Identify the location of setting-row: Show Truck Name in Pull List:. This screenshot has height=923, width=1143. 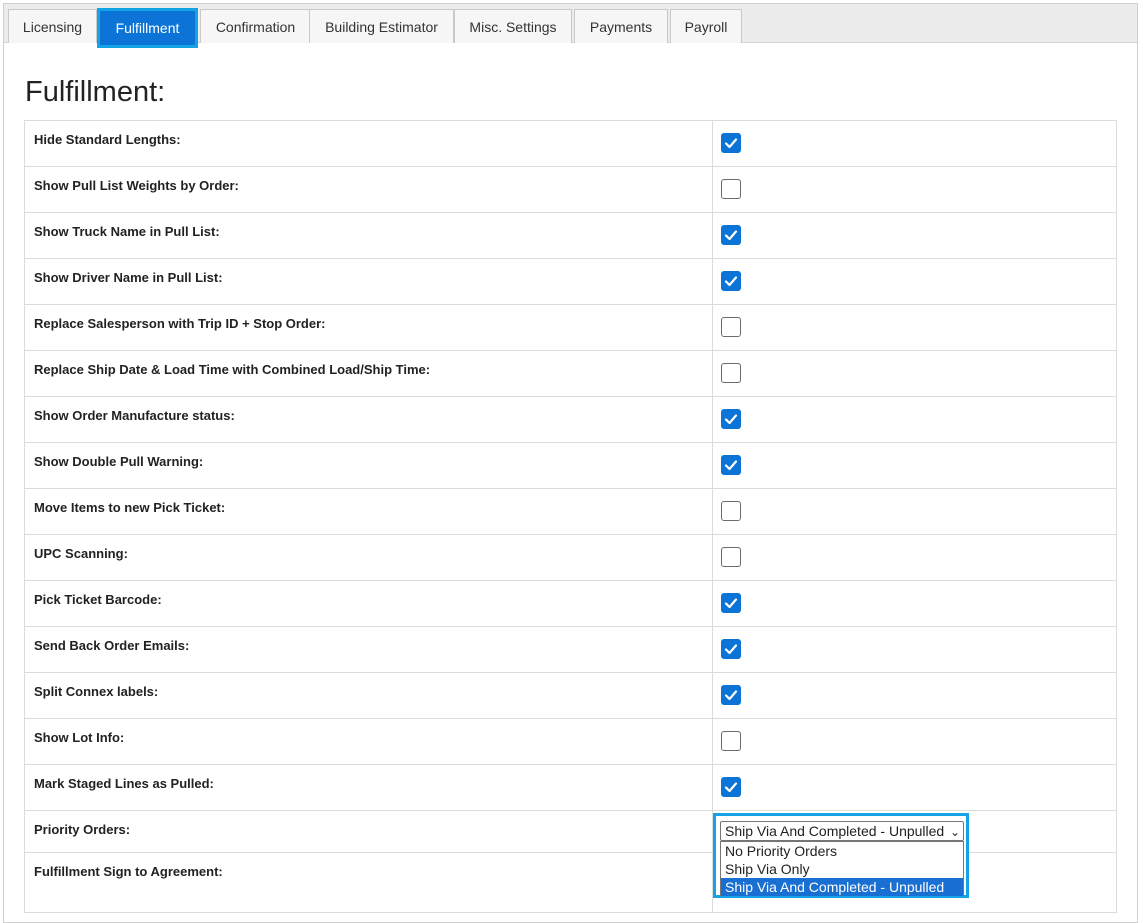
(570, 235).